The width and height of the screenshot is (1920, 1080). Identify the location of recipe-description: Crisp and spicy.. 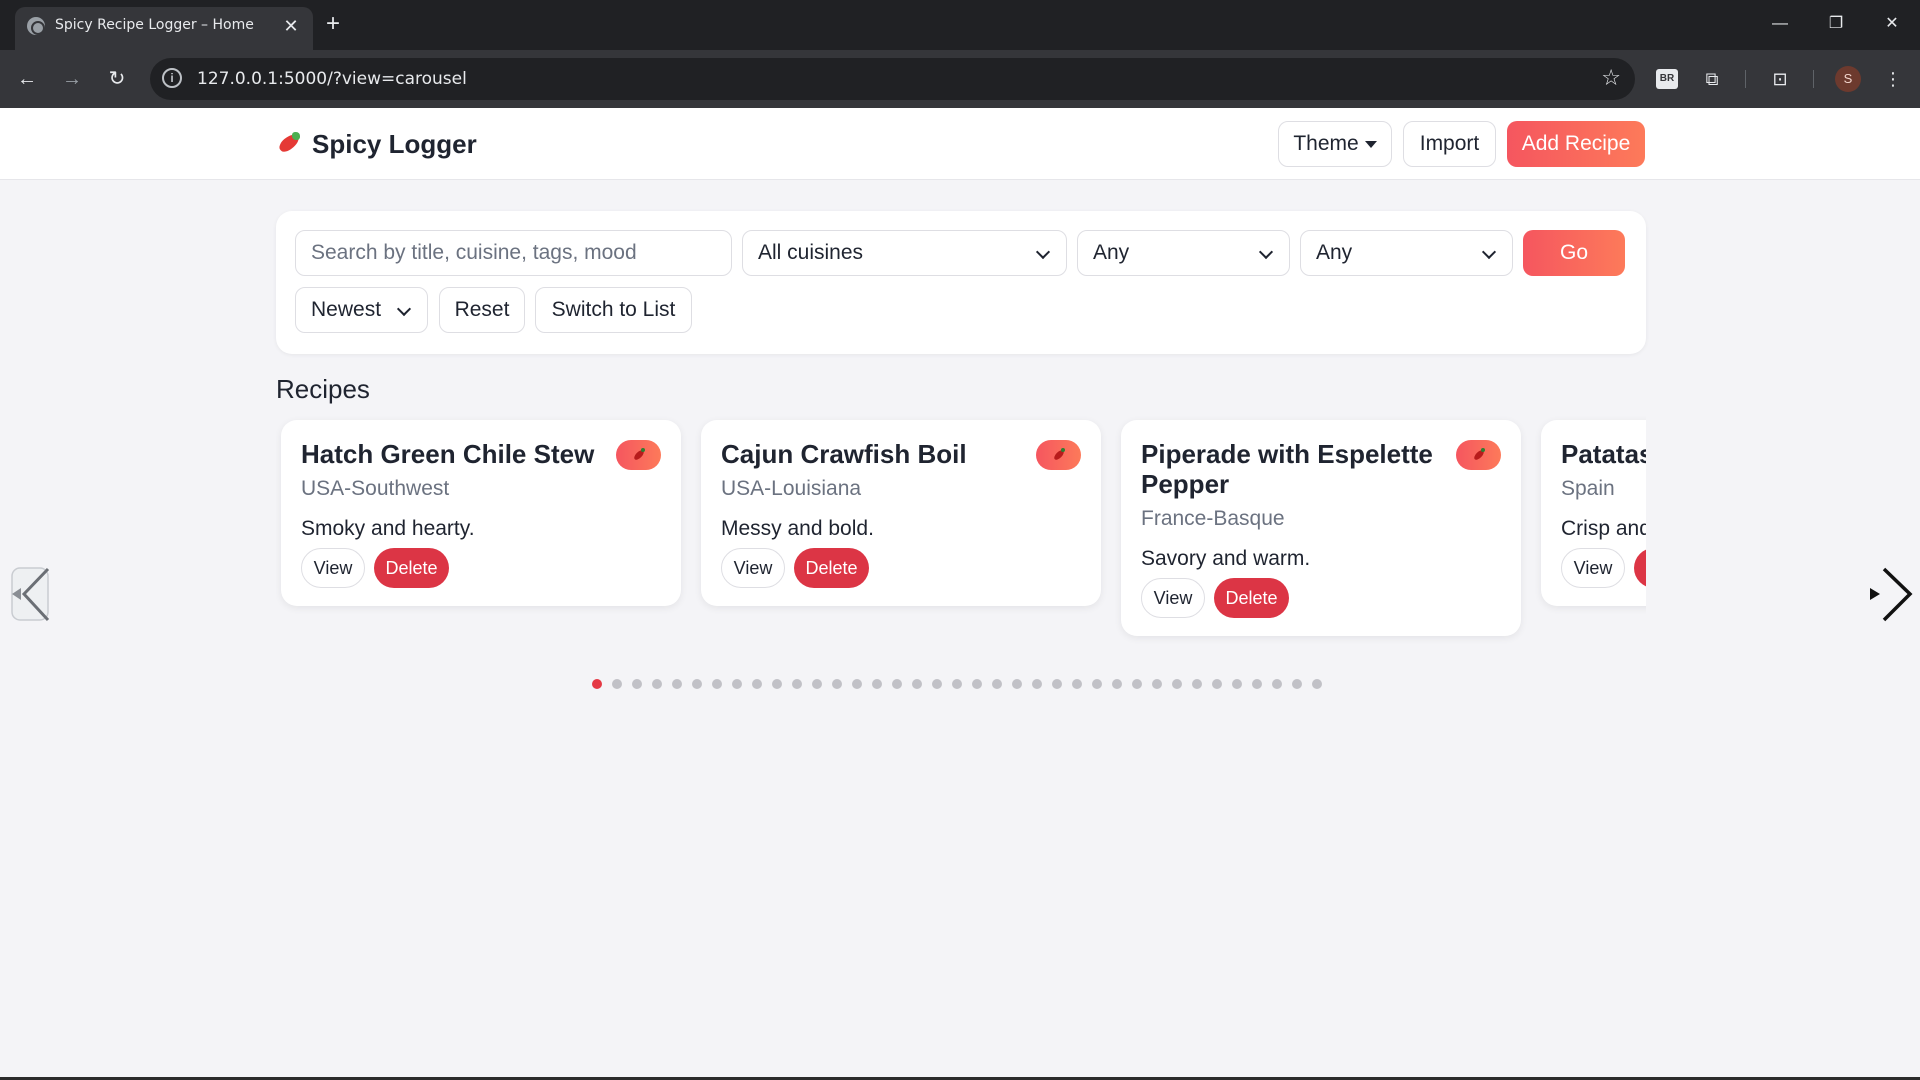
(1603, 528).